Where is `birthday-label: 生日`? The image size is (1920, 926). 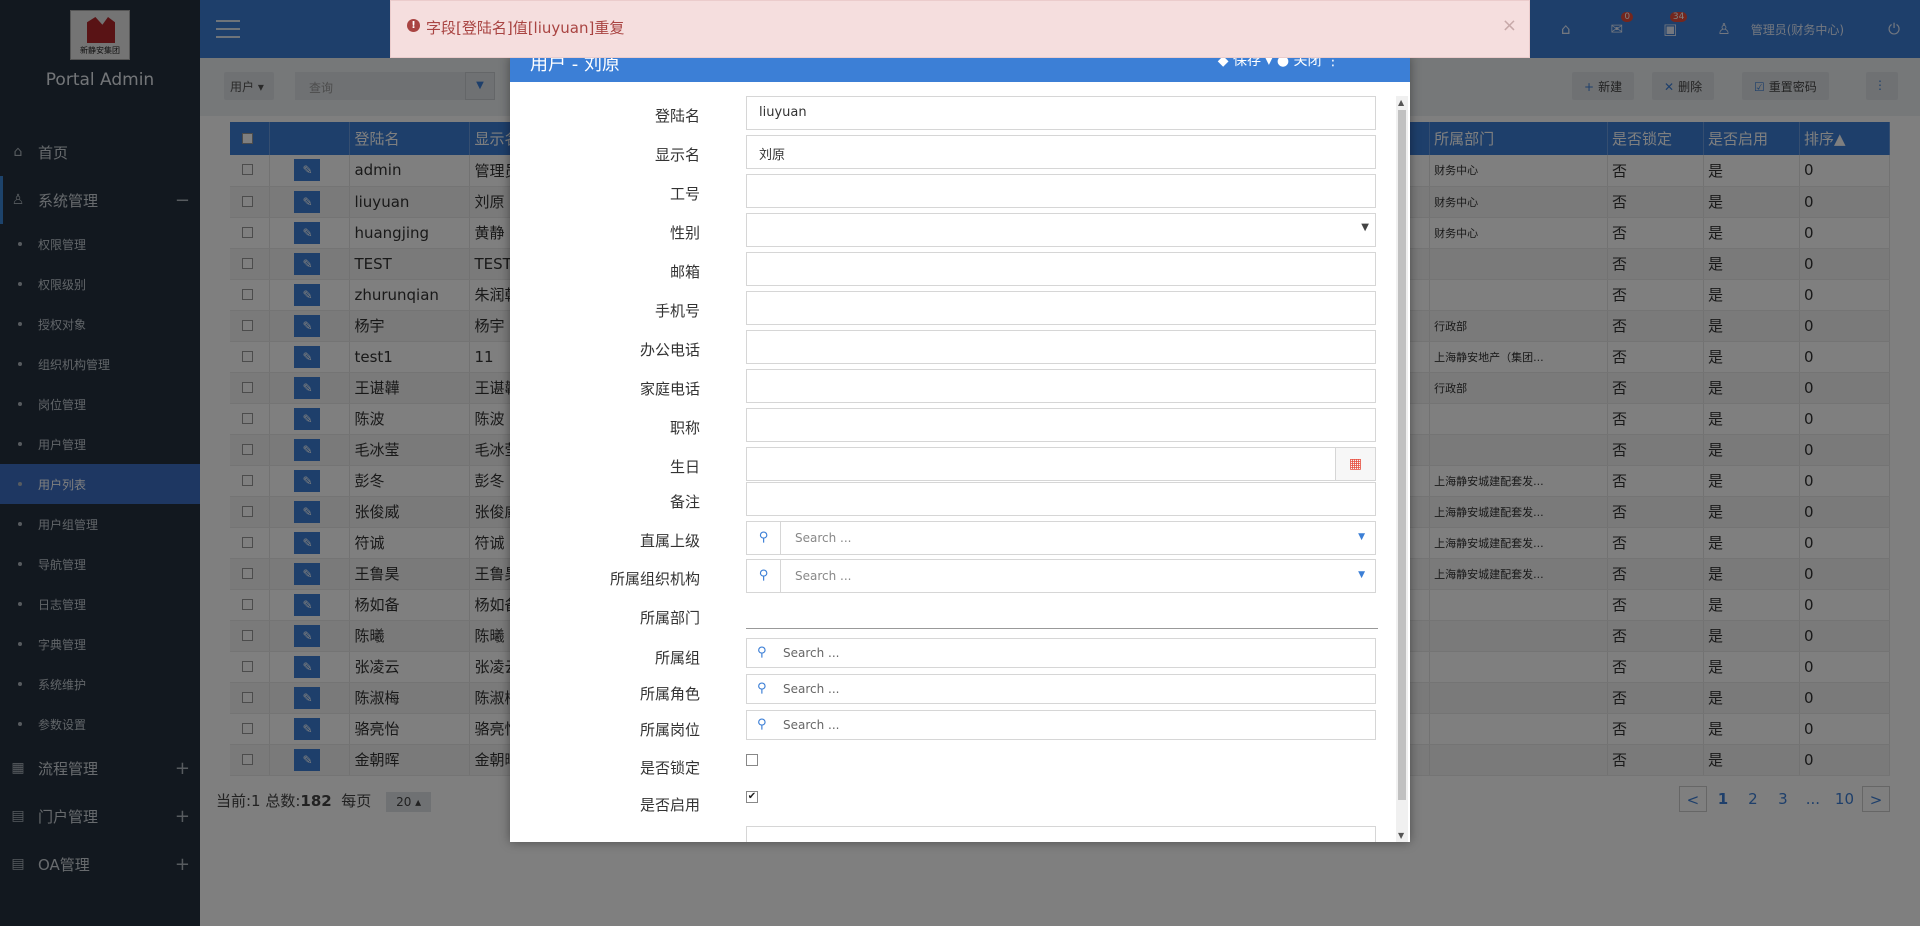 birthday-label: 生日 is located at coordinates (684, 467).